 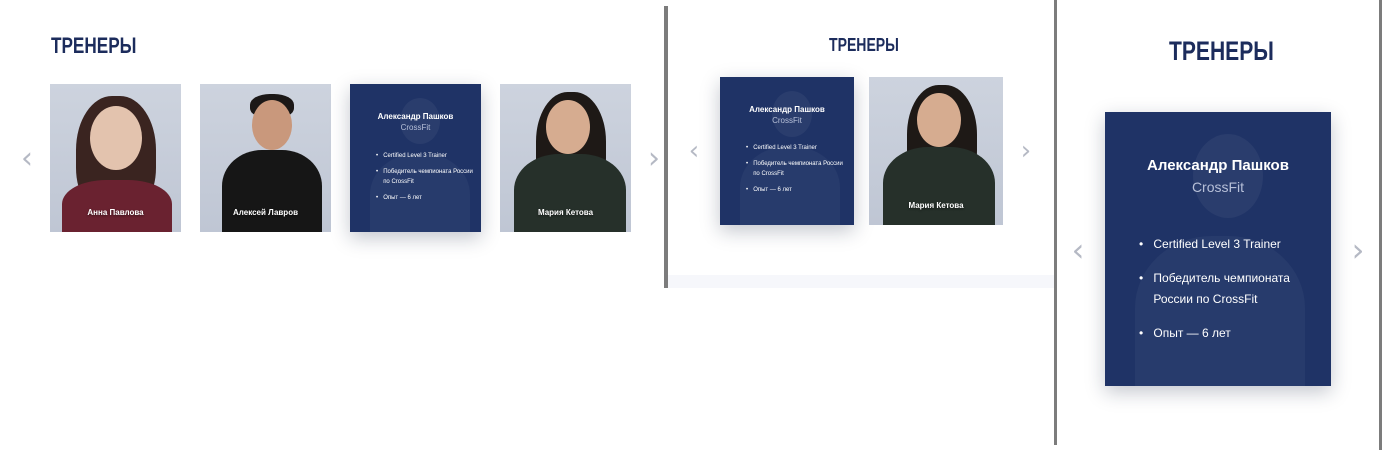 I want to click on section-footer, so click(x=861, y=281).